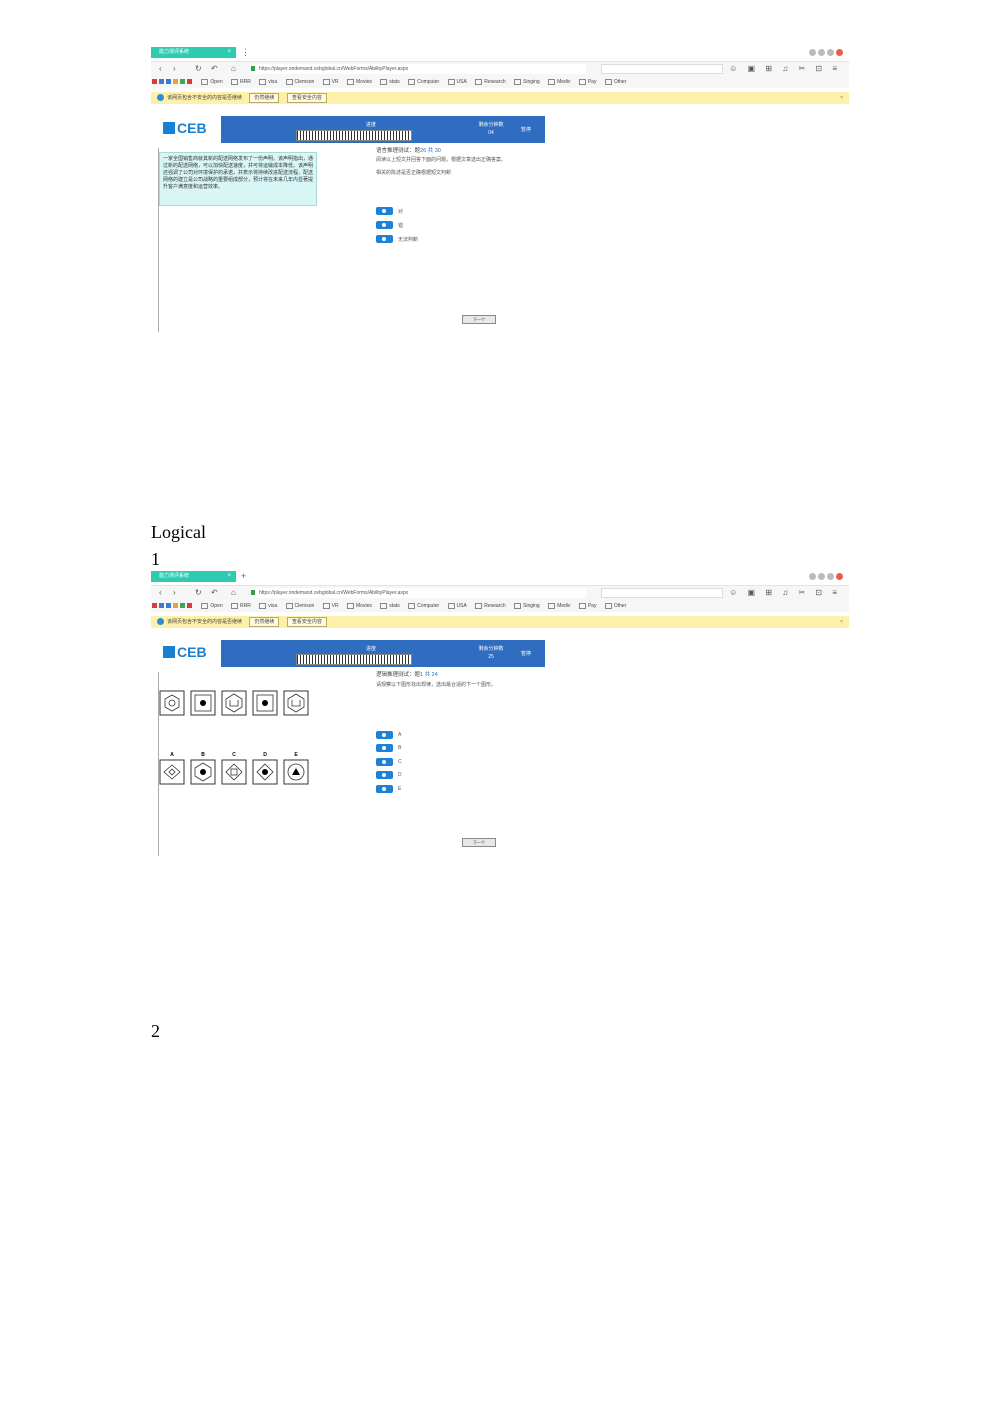 This screenshot has width=1000, height=1414. What do you see at coordinates (441, 160) in the screenshot?
I see `question-line: 阅读以上短文并回答下面的问题，根据文章选出正确答案。` at bounding box center [441, 160].